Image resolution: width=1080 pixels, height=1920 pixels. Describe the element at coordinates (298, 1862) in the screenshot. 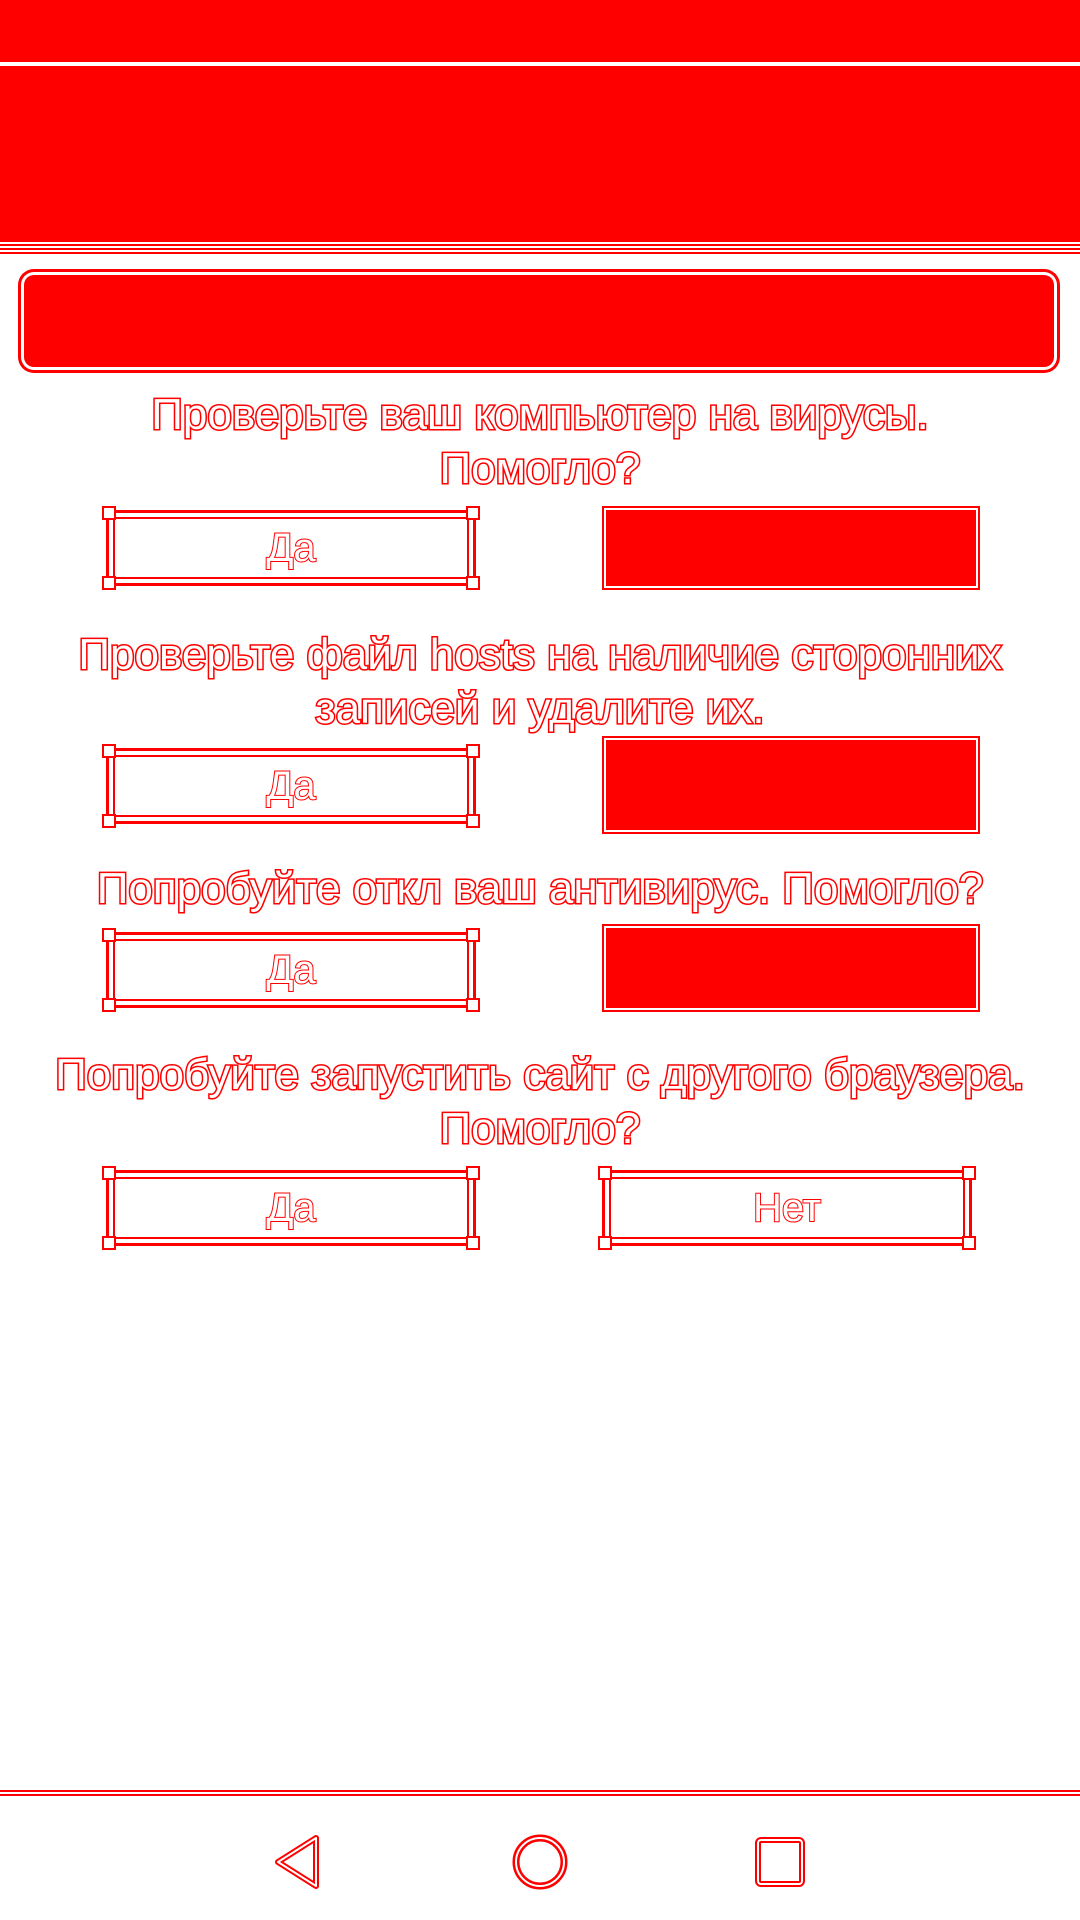

I see `back-triangle-icon` at that location.